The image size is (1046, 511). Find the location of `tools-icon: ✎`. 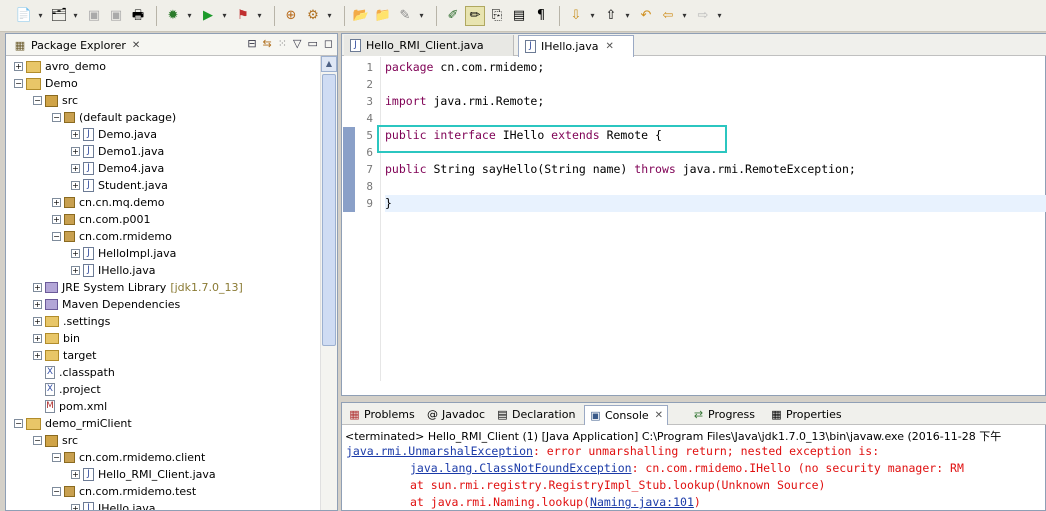

tools-icon: ✎ is located at coordinates (405, 16).